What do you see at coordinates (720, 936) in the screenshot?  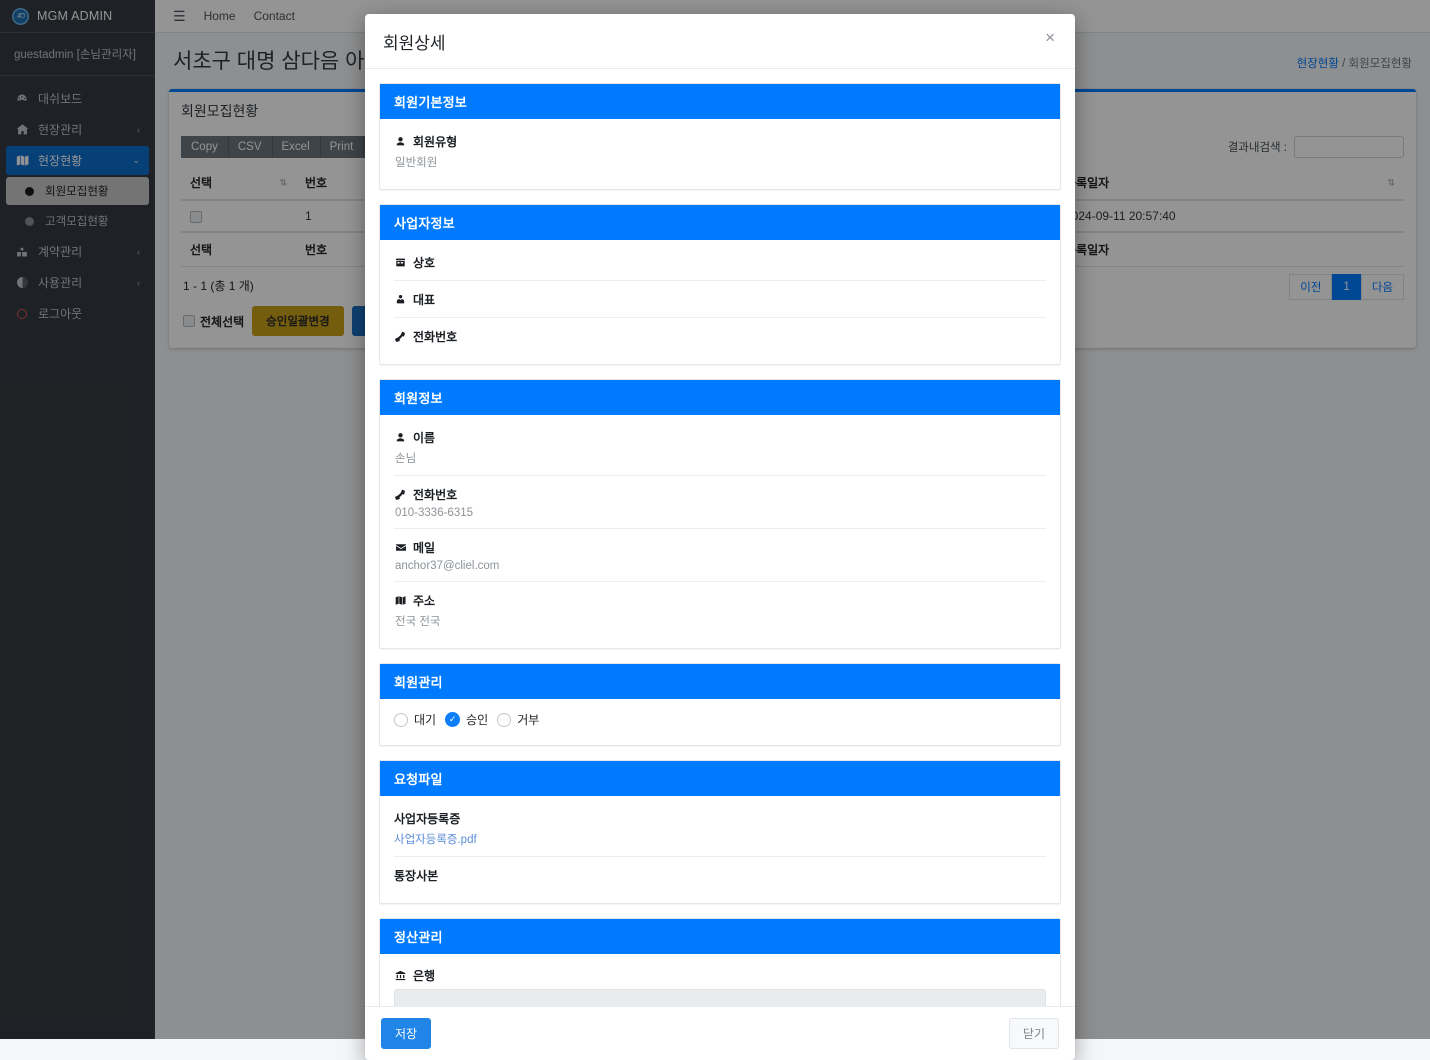 I see `section-heading: 정산관리` at bounding box center [720, 936].